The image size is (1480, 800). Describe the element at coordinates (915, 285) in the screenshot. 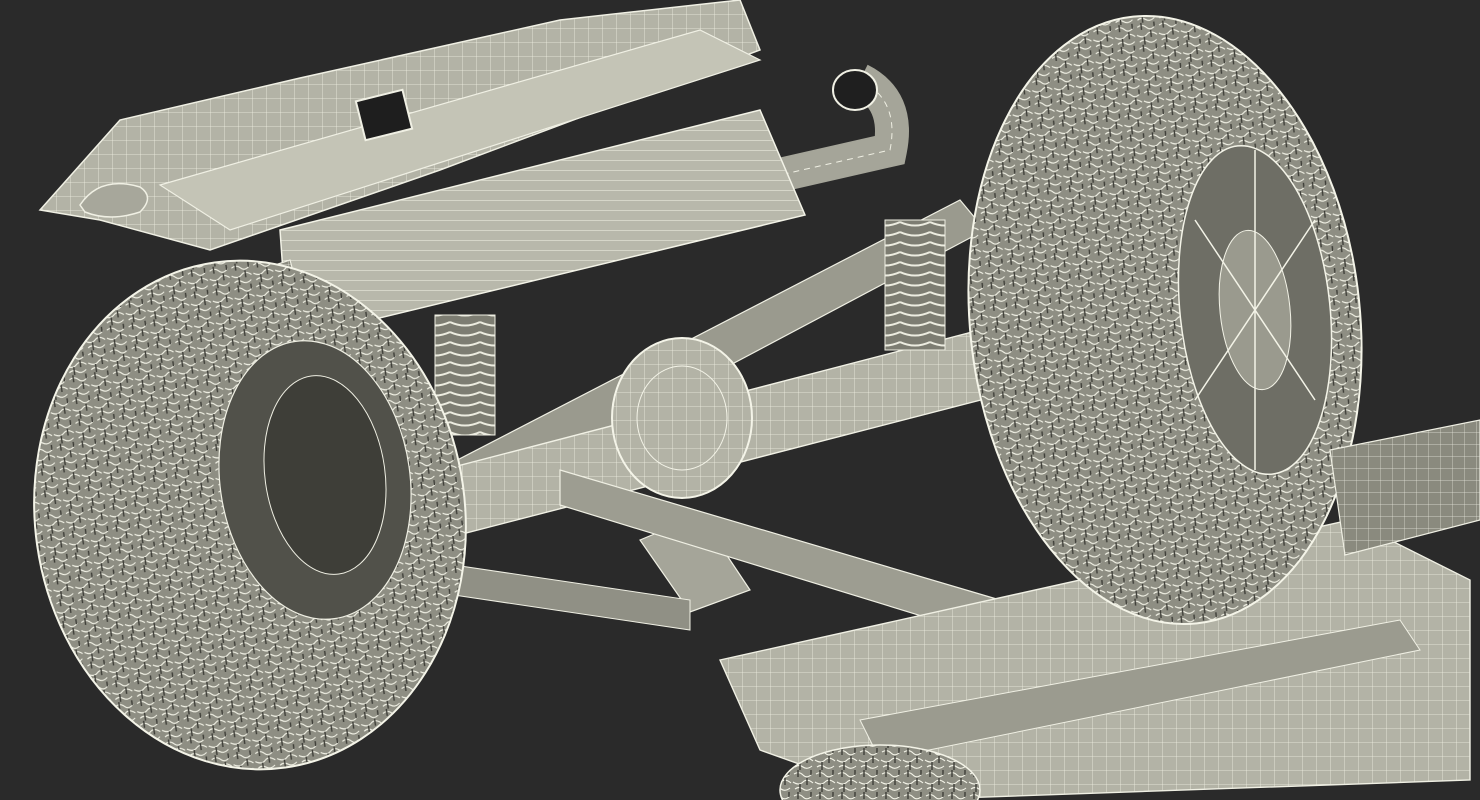

I see `coil-spring-right` at that location.